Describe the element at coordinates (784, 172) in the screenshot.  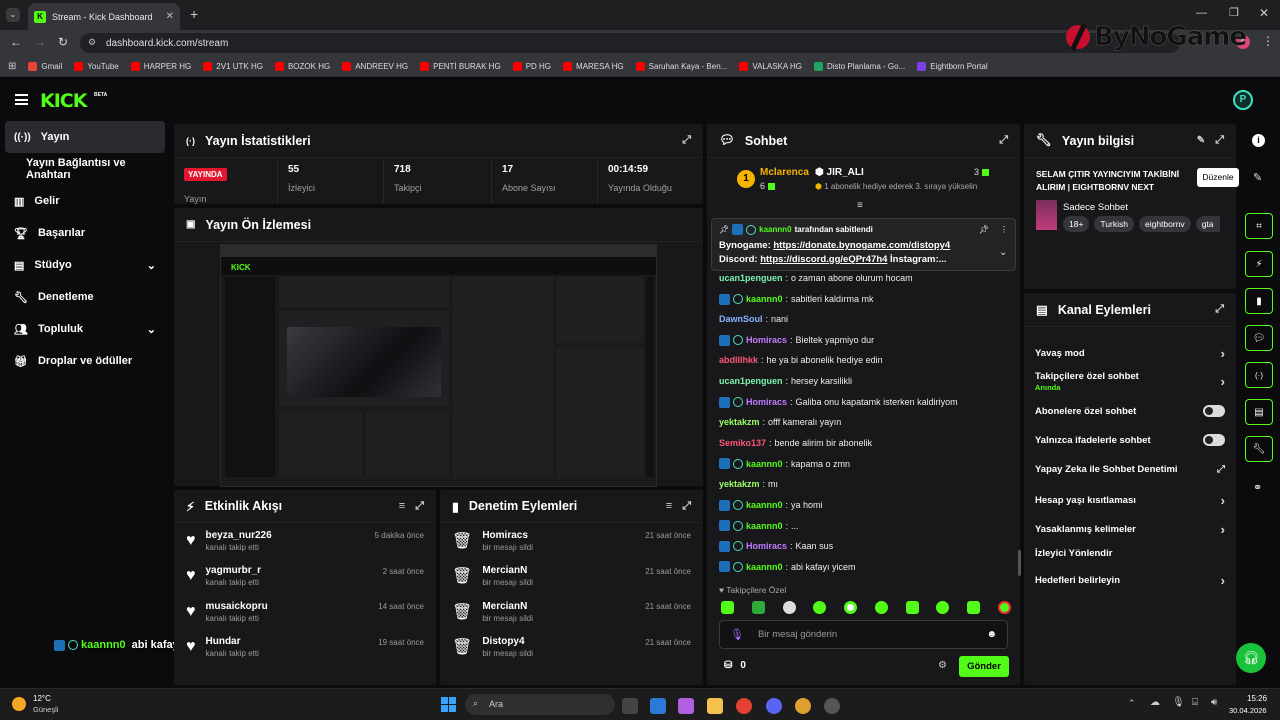
I see `top-gifter-name: Mclarenca` at that location.